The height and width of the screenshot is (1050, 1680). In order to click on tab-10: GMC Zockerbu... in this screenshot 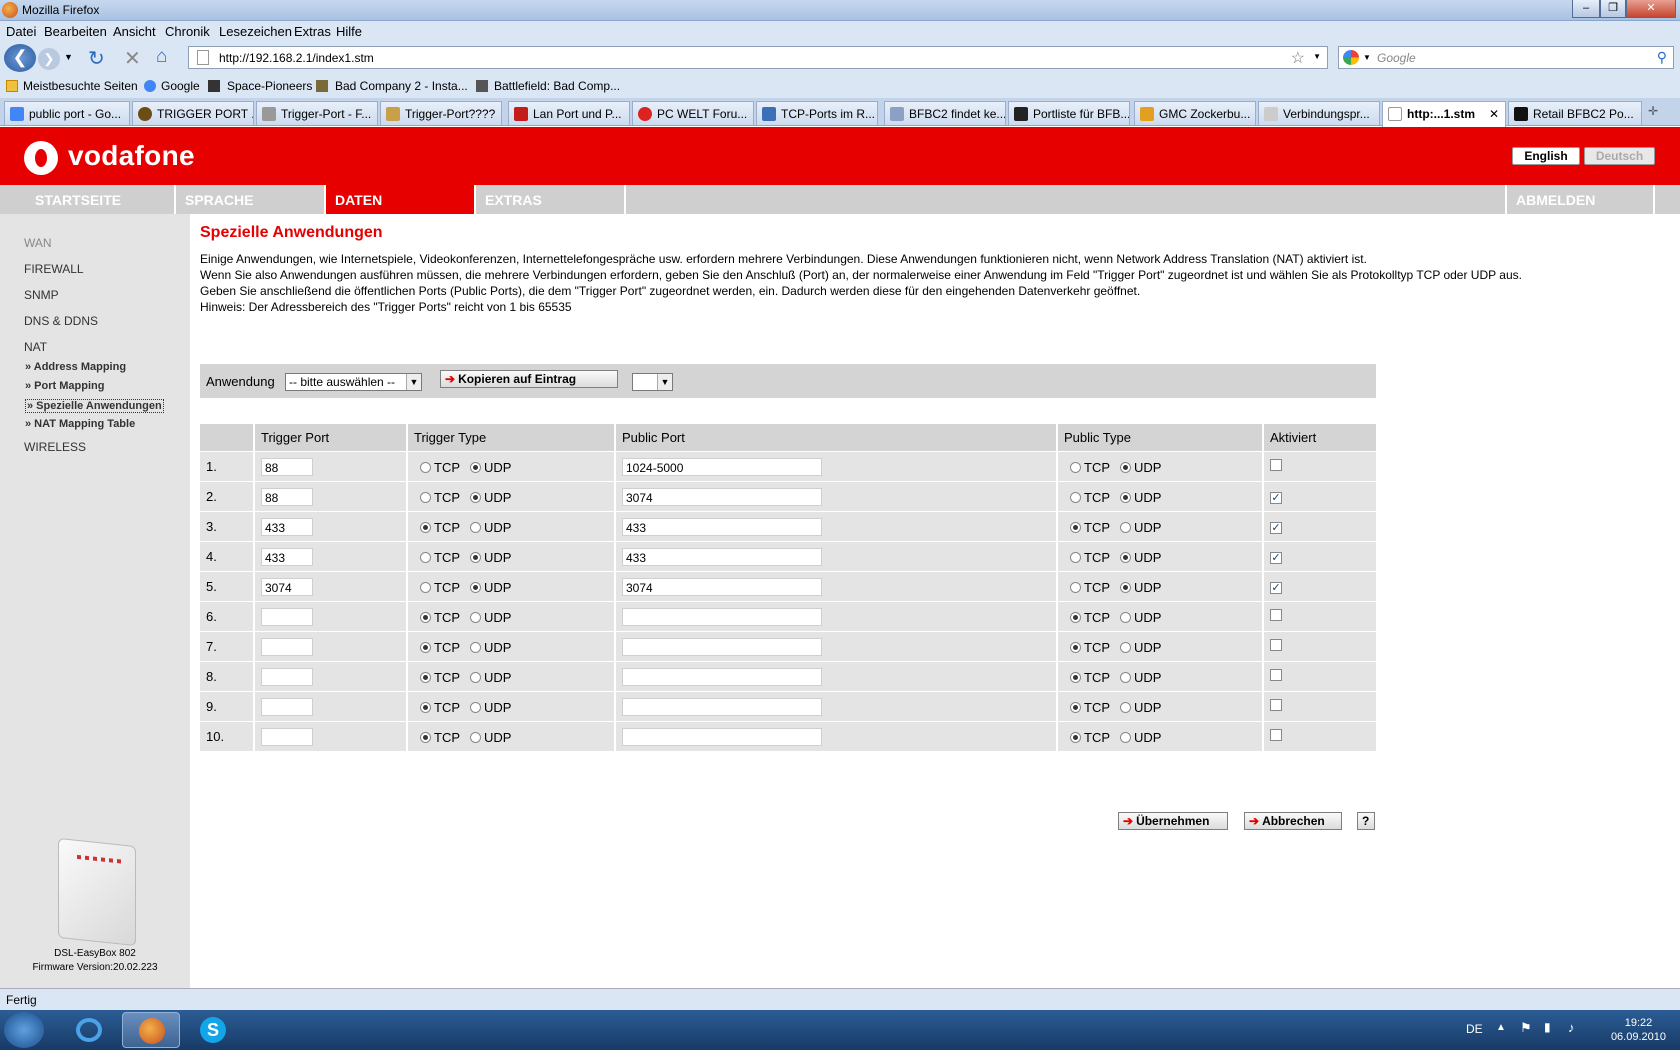, I will do `click(1195, 113)`.